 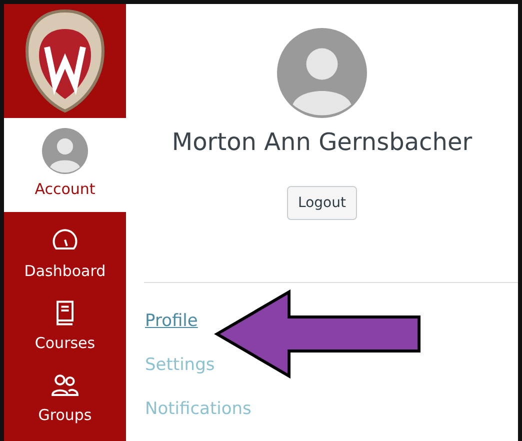 I want to click on nav-label: Groups, so click(x=65, y=415).